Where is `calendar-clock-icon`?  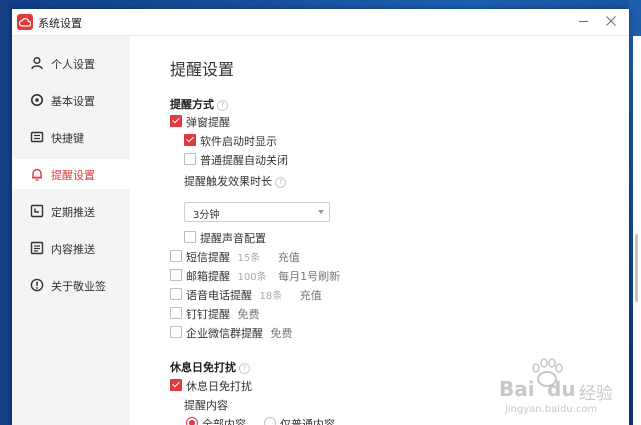
calendar-clock-icon is located at coordinates (37, 211).